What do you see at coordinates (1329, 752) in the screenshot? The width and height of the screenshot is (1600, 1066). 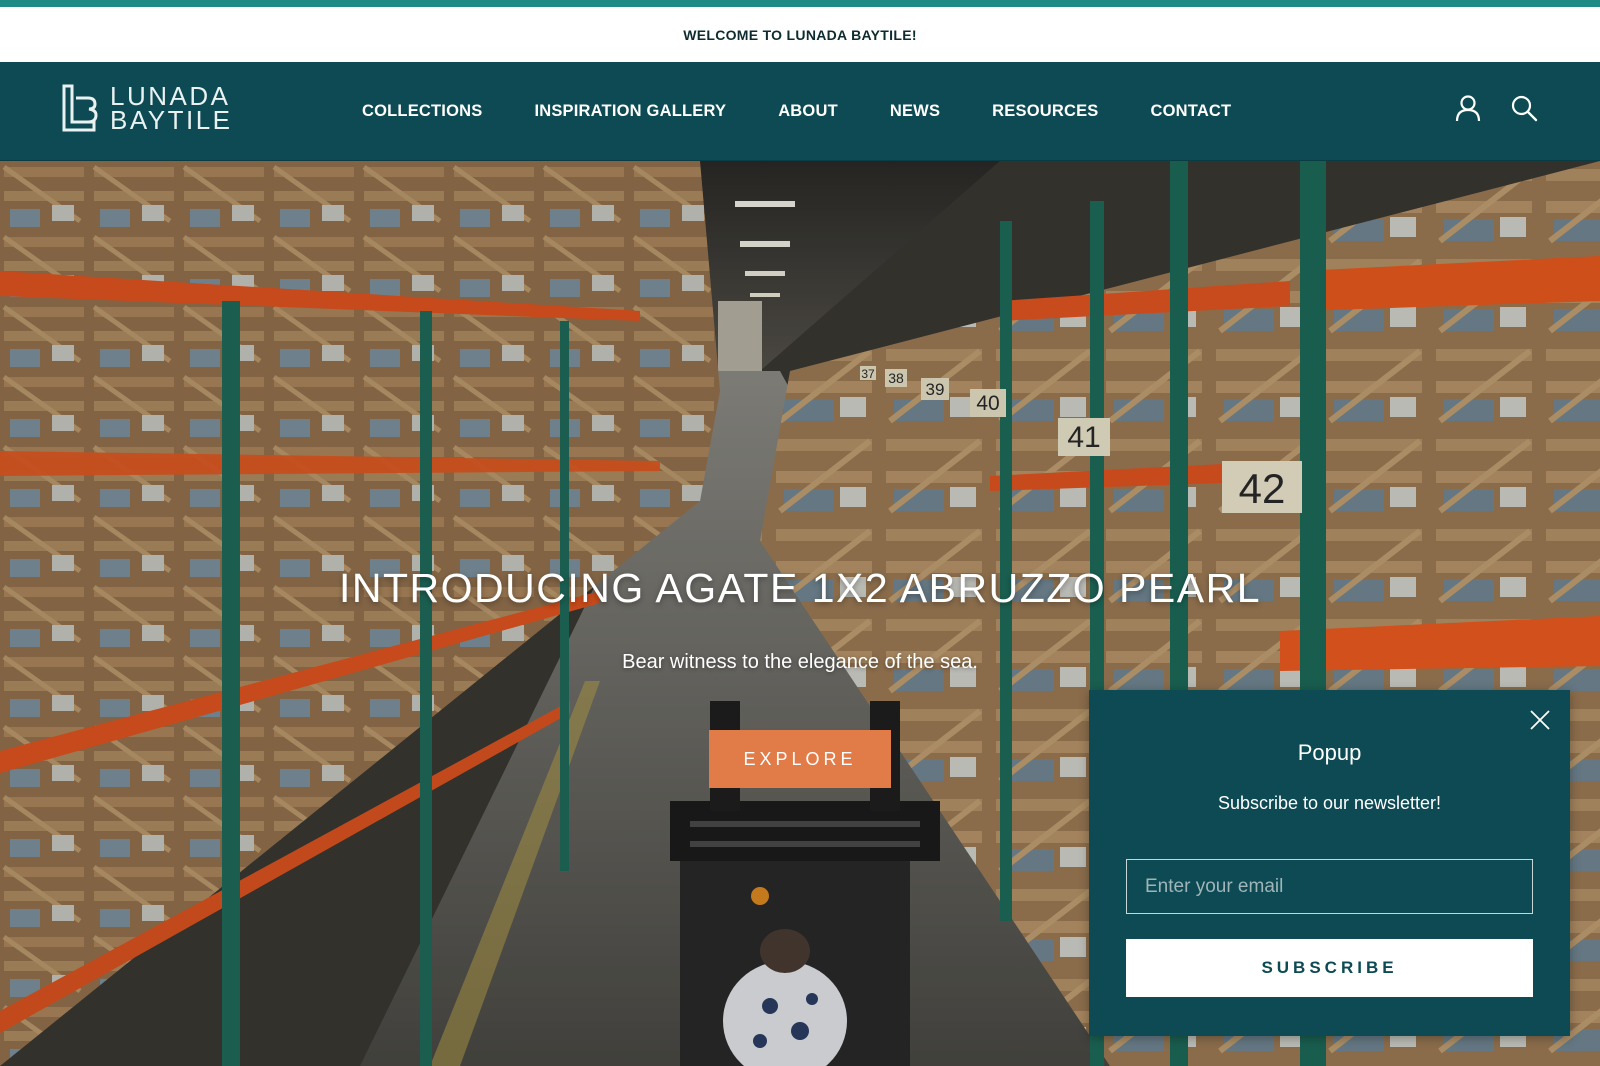 I see `popup-title: Popup` at bounding box center [1329, 752].